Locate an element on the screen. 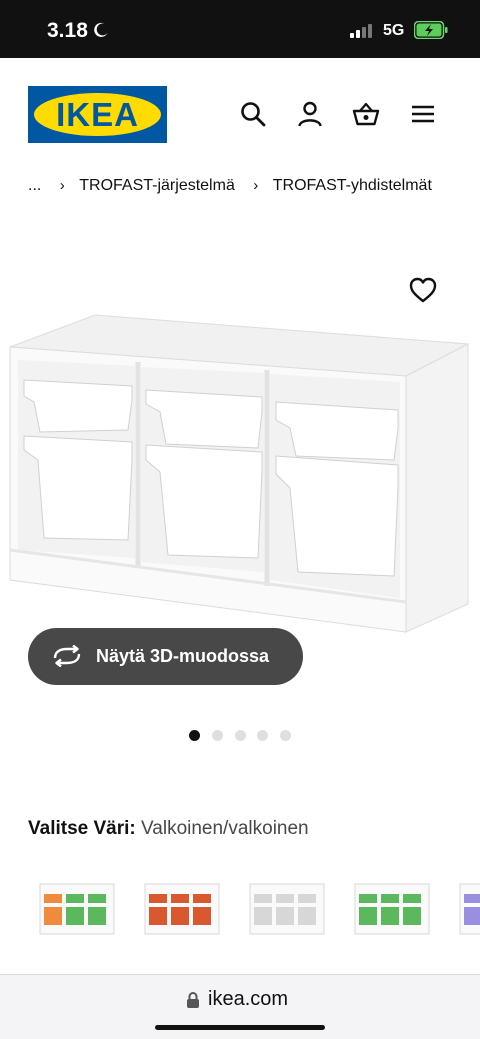  breadcrumb-item-trofast-jarjestelma: TROFAST-järjestelmä is located at coordinates (157, 186).